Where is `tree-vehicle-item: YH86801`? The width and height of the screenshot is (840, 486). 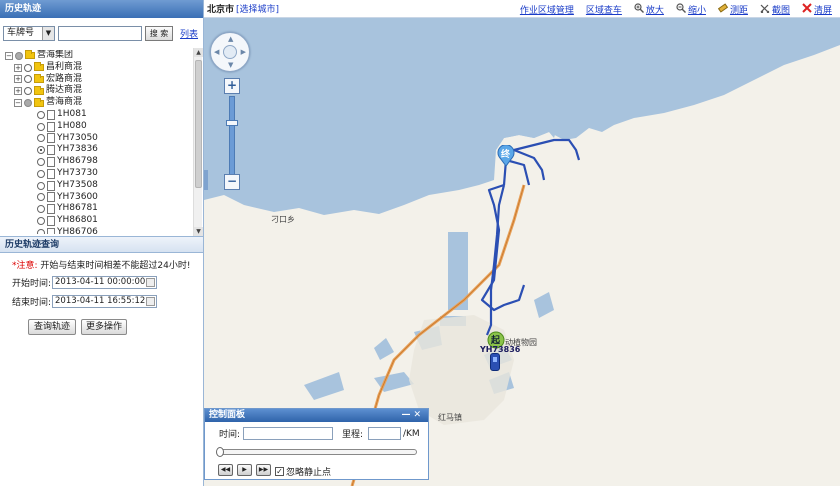
tree-vehicle-item: YH86801 is located at coordinates (98, 221).